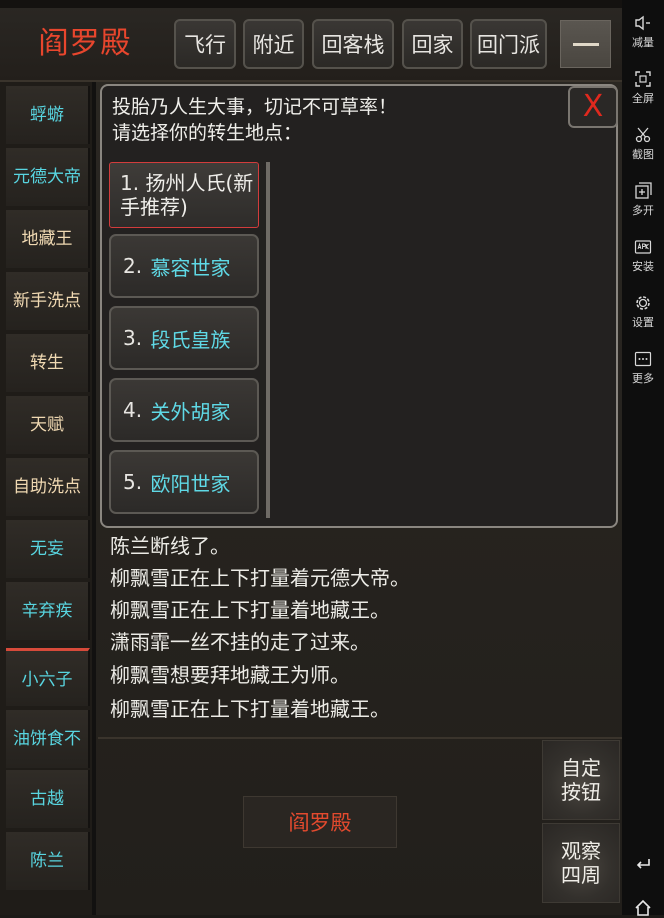 The height and width of the screenshot is (918, 664). What do you see at coordinates (643, 378) in the screenshot?
I see `tool-label: 更多` at bounding box center [643, 378].